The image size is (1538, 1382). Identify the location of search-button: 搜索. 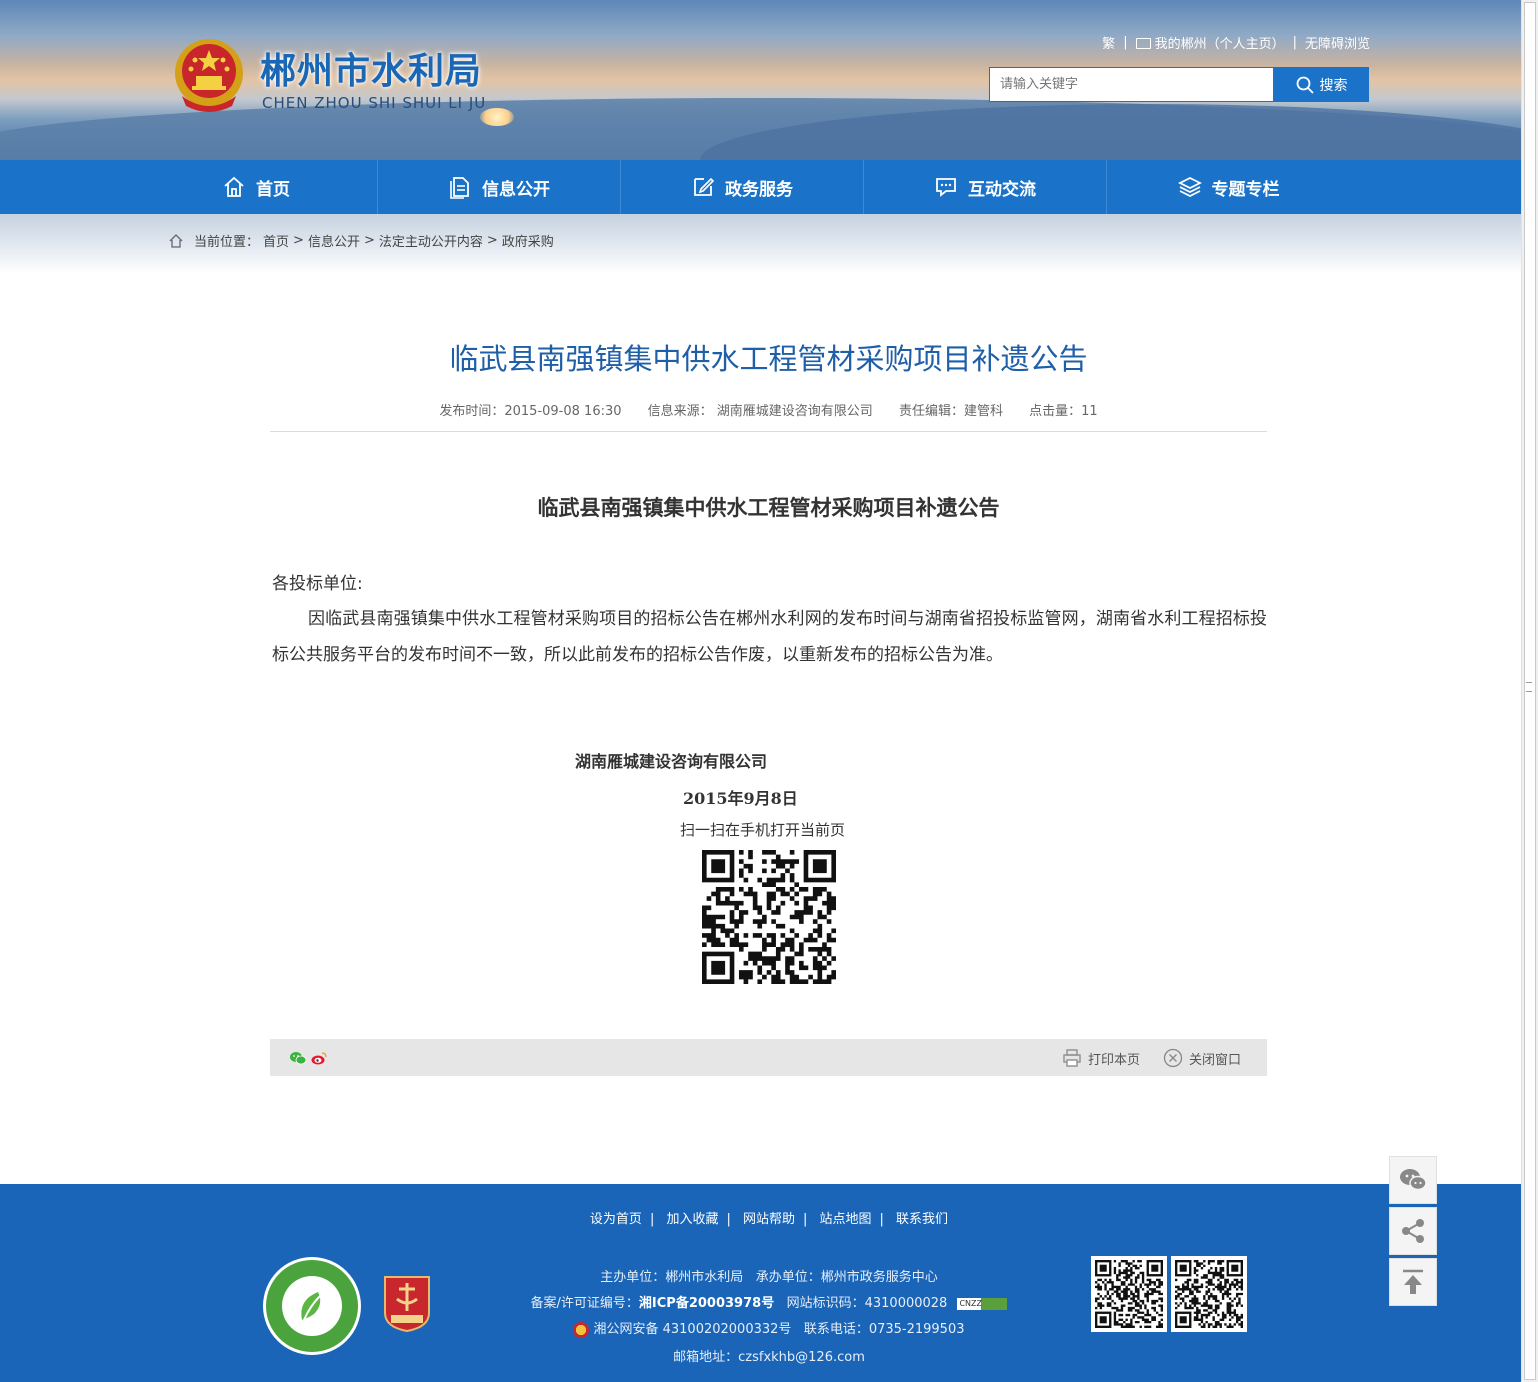
(1321, 84).